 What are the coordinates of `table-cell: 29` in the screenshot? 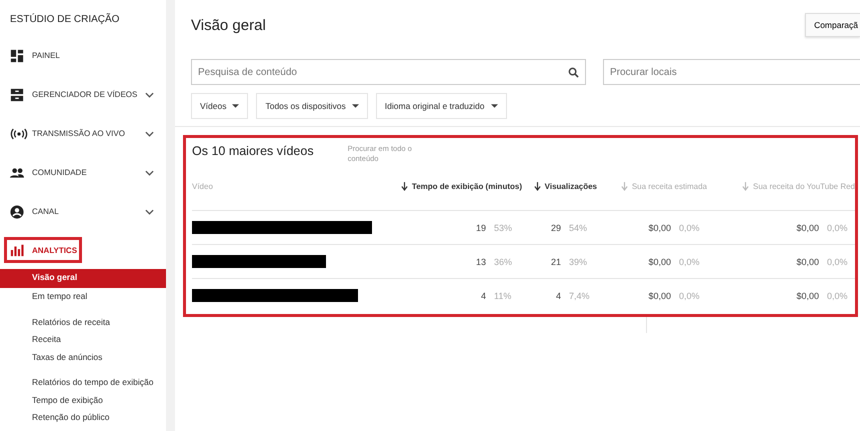 It's located at (555, 227).